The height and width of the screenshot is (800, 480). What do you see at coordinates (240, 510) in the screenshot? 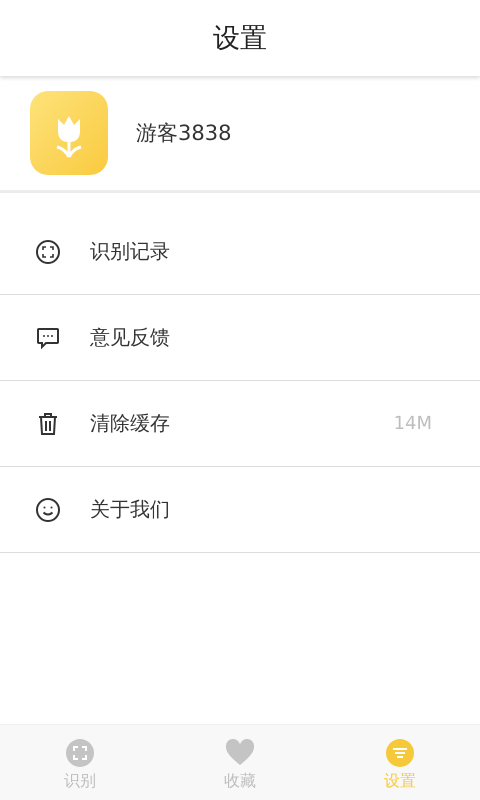
I see `menu-item: 关于我们` at bounding box center [240, 510].